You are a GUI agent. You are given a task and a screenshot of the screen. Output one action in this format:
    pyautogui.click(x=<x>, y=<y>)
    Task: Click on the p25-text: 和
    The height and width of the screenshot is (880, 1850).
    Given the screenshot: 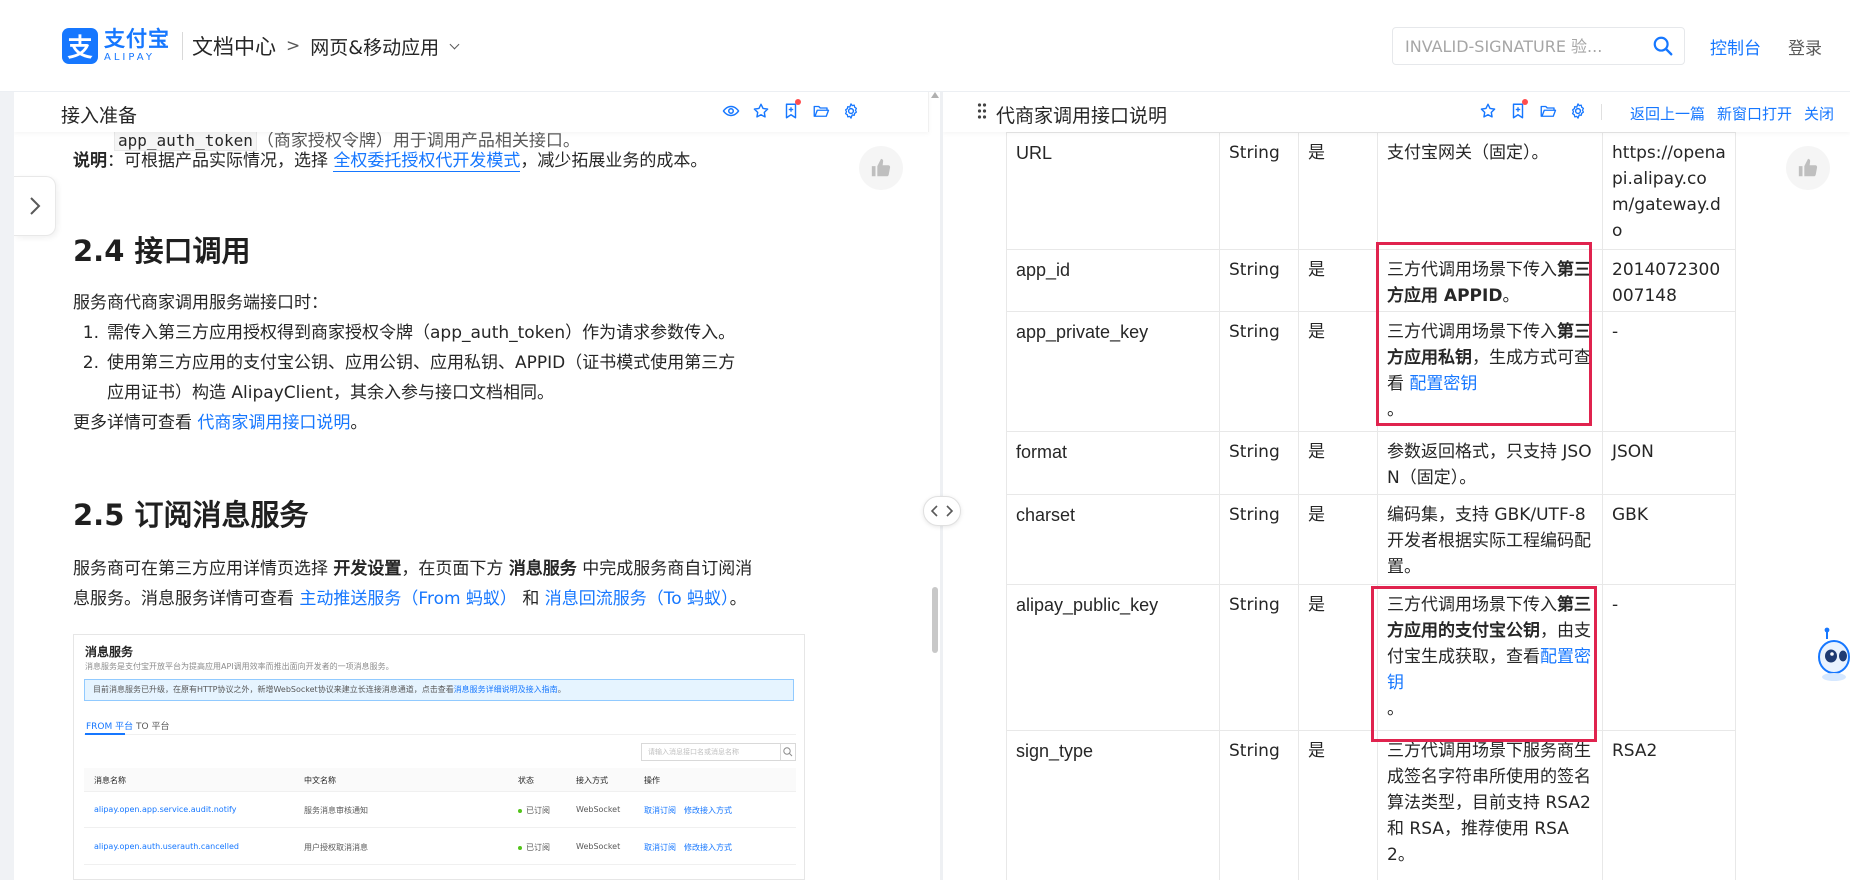 What is the action you would take?
    pyautogui.click(x=530, y=599)
    